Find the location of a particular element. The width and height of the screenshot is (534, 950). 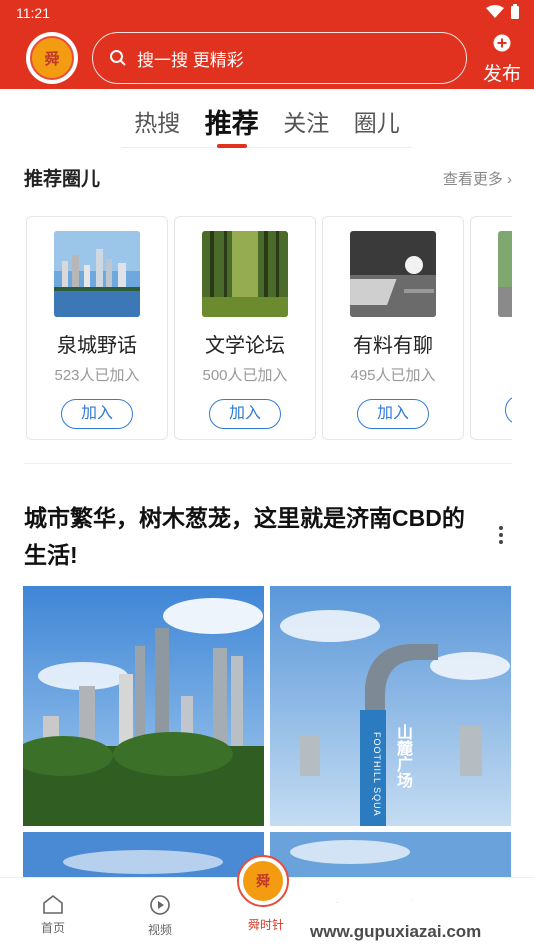

view-more-label: 查看更多 is located at coordinates (472, 179).